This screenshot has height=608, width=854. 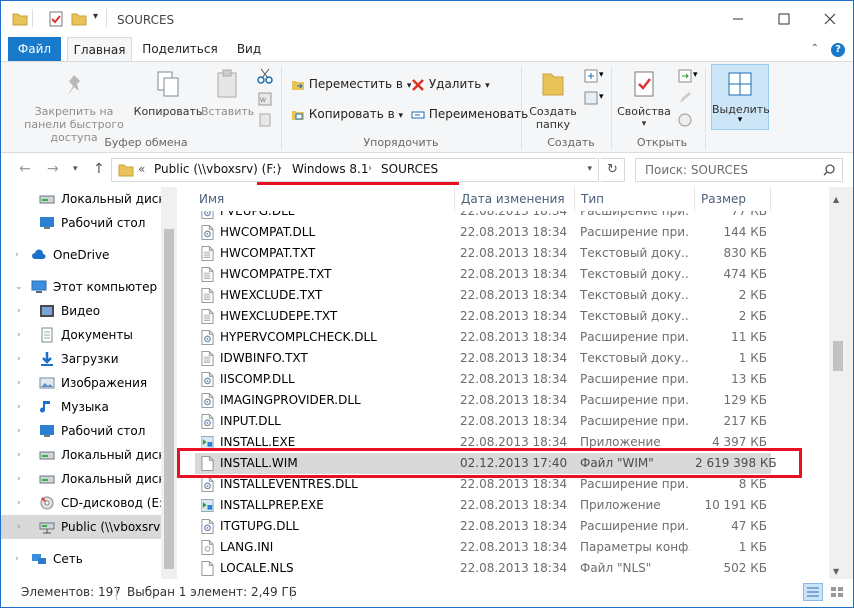 I want to click on nav-item: ⌄ Этот компьютер, so click(x=81, y=287).